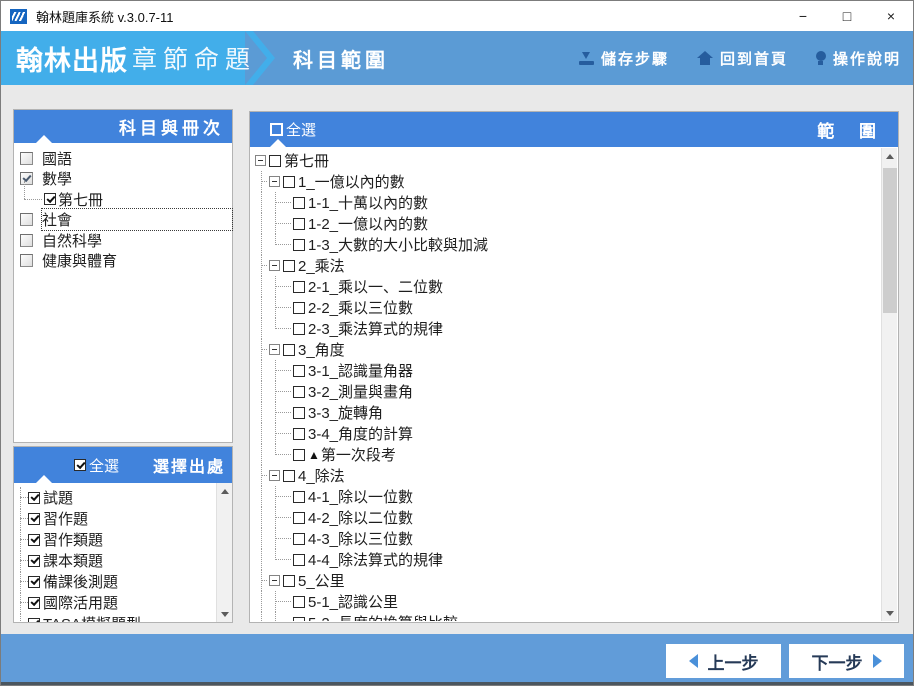  Describe the element at coordinates (568, 616) in the screenshot. I see `tree-row: 5-2_長度的換算與比較` at that location.